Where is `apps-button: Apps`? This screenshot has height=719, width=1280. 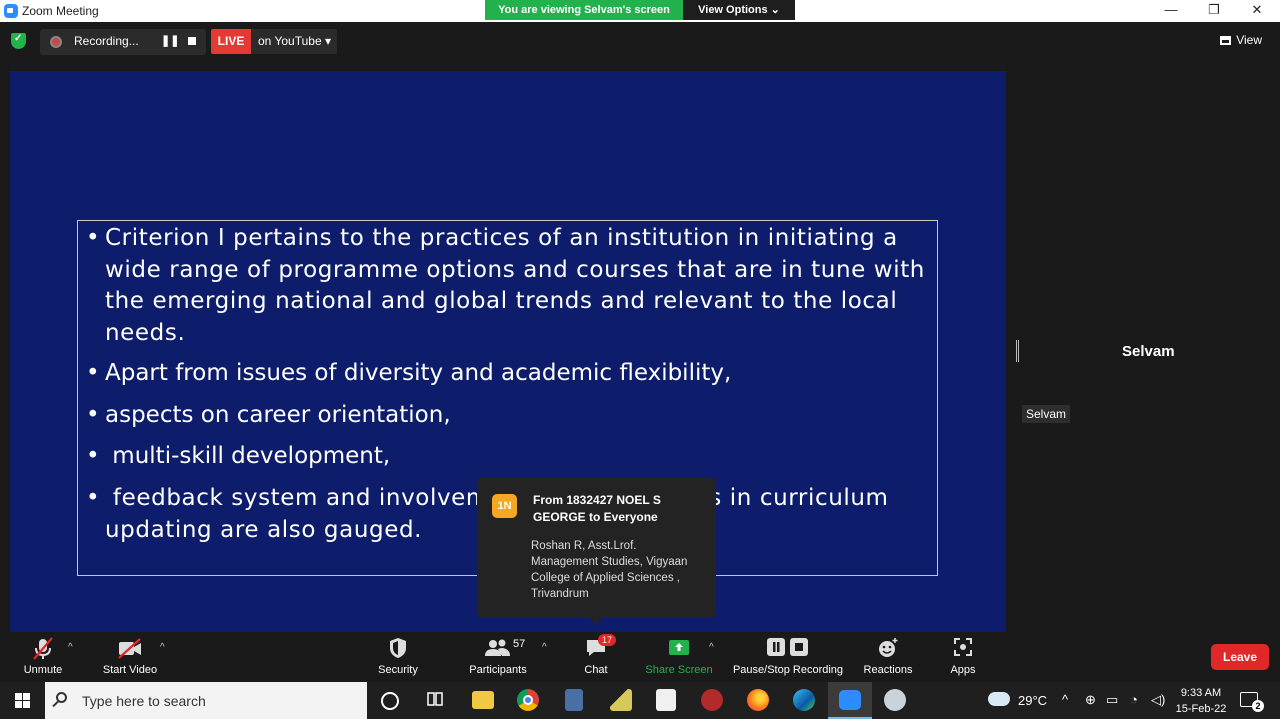 apps-button: Apps is located at coordinates (963, 656).